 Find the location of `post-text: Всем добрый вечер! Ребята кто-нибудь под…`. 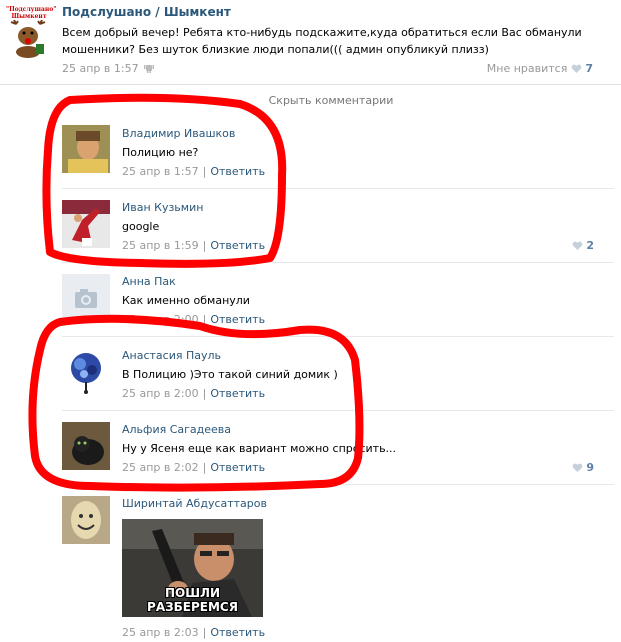

post-text: Всем добрый вечер! Ребята кто-нибудь под… is located at coordinates (322, 41).